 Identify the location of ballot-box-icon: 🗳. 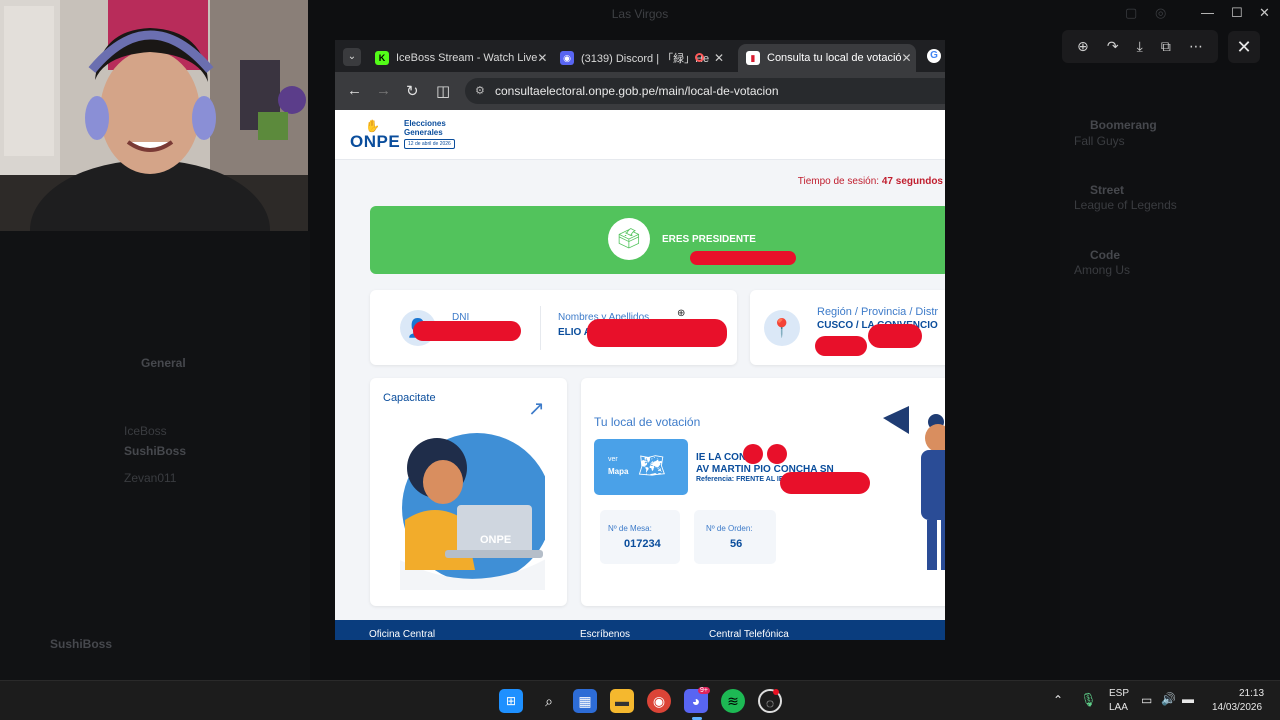
(629, 239).